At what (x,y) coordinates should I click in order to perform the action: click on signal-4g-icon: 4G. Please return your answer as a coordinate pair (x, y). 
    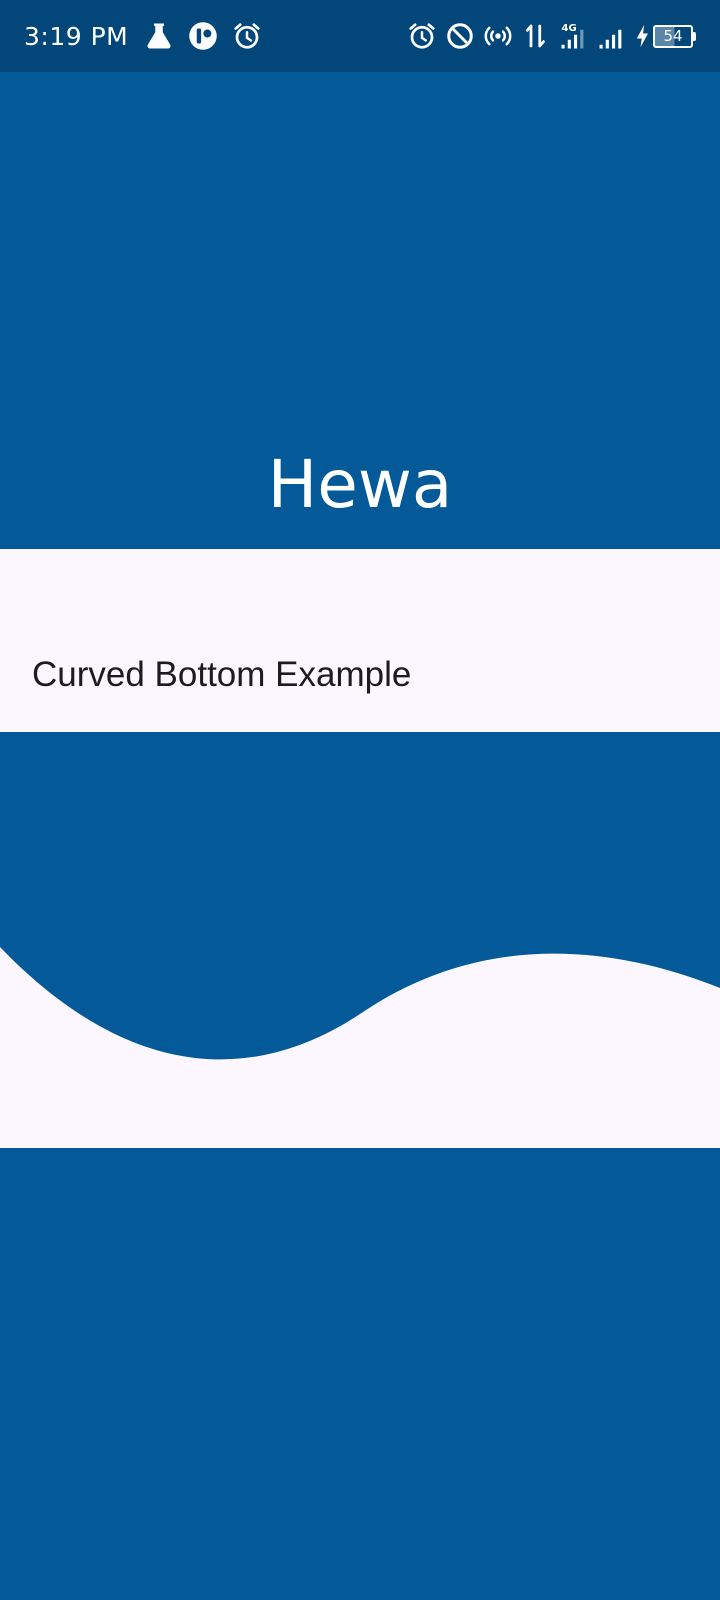
    Looking at the image, I should click on (574, 36).